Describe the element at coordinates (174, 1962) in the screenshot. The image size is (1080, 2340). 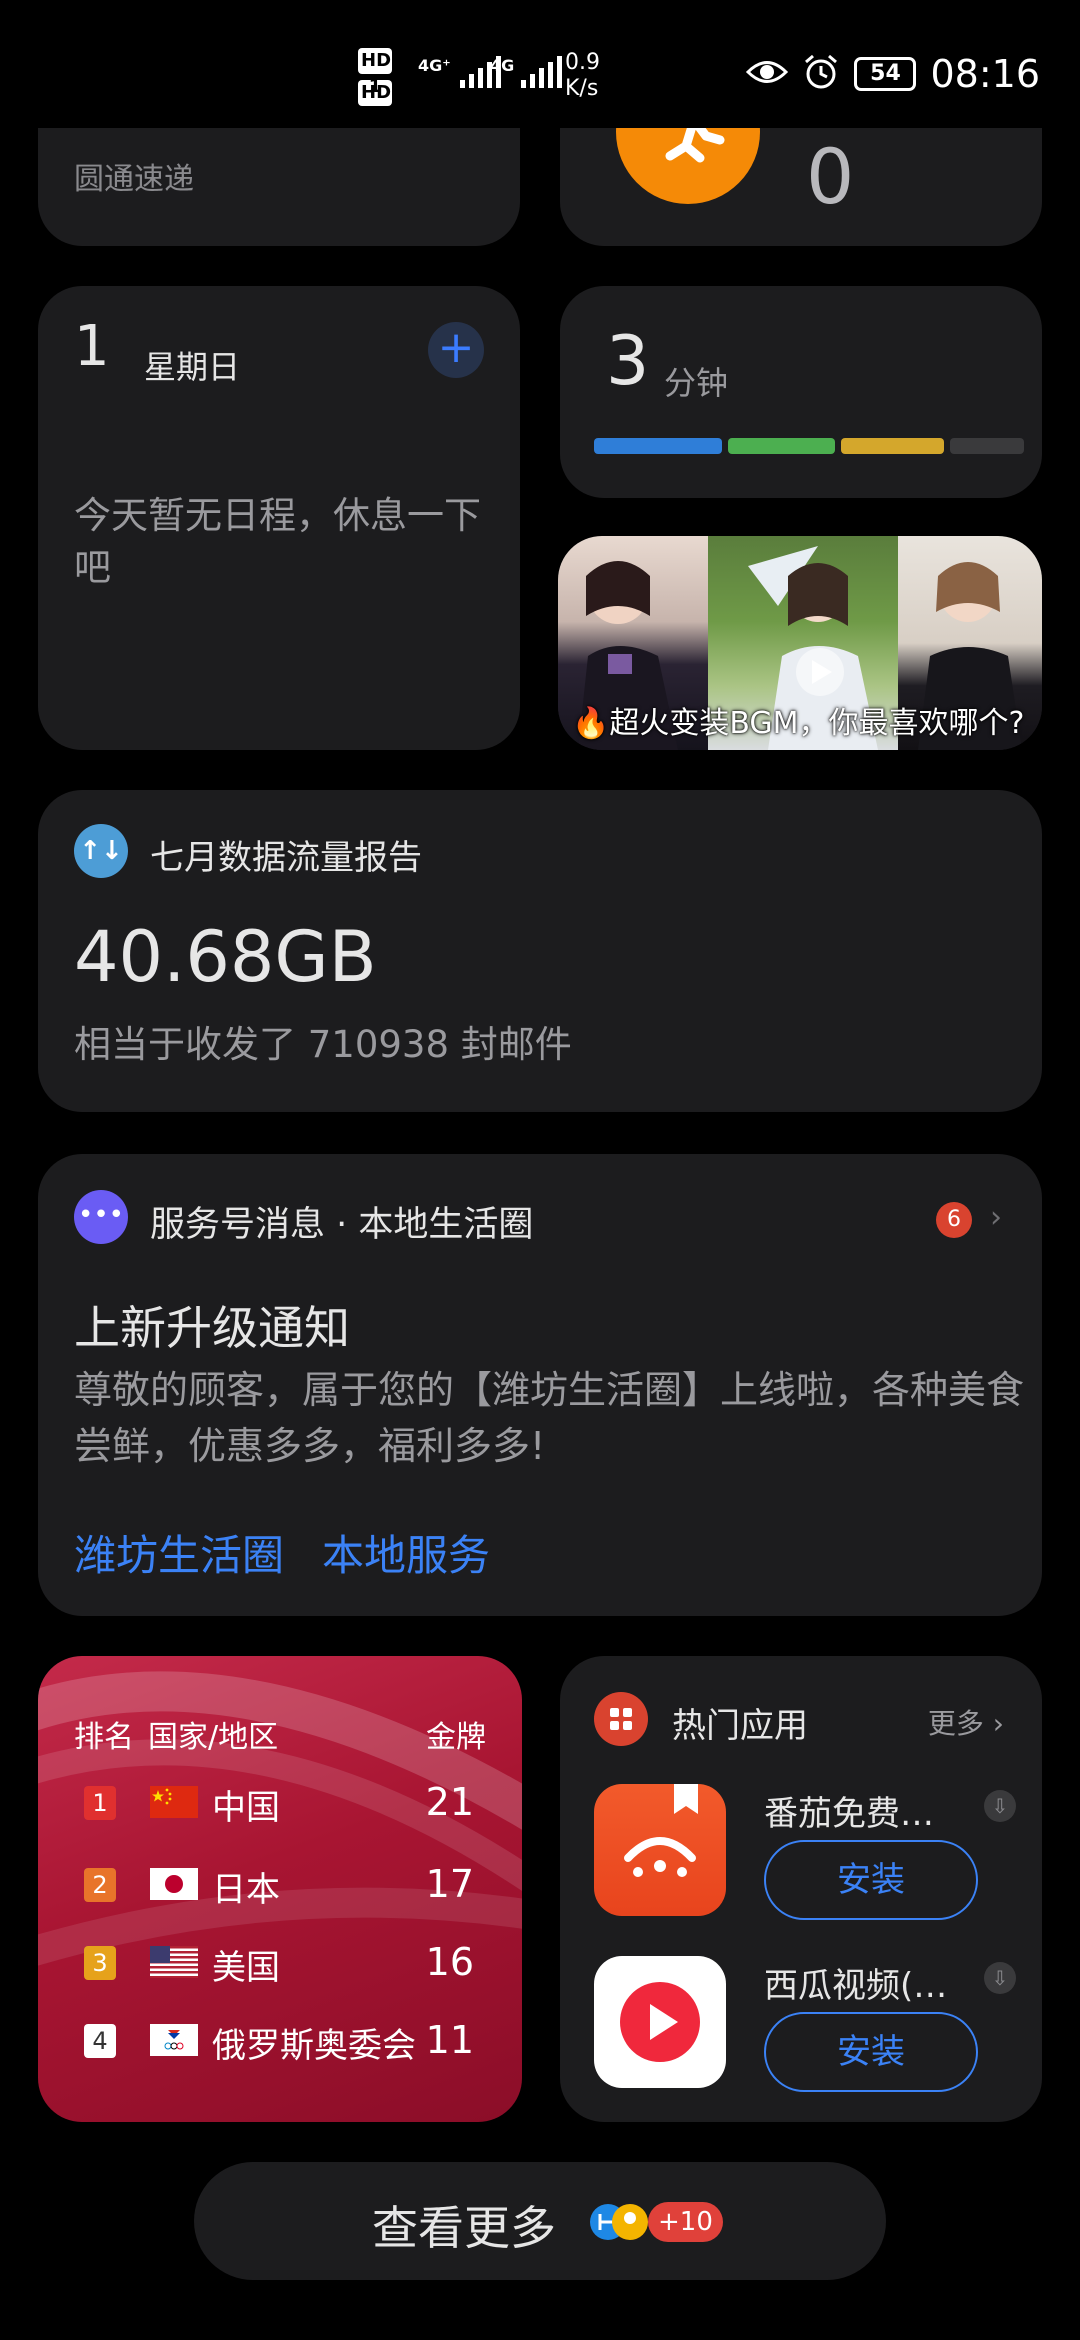
I see `usa-flag-icon` at that location.